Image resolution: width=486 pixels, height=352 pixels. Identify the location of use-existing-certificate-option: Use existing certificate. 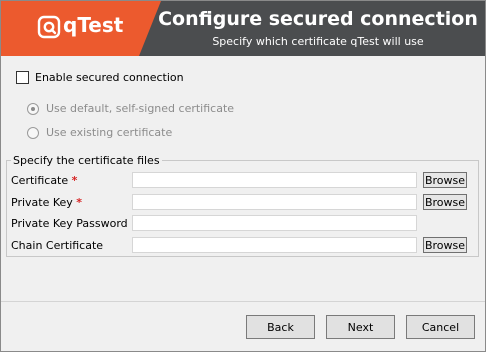
(99, 132).